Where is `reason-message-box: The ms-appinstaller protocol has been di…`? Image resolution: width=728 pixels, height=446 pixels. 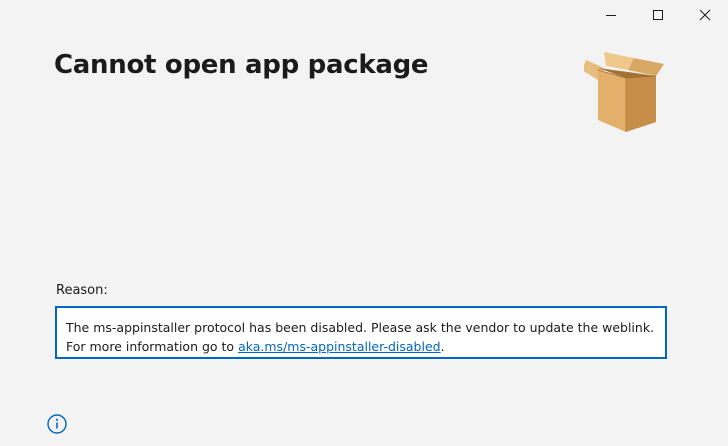 reason-message-box: The ms-appinstaller protocol has been di… is located at coordinates (361, 332).